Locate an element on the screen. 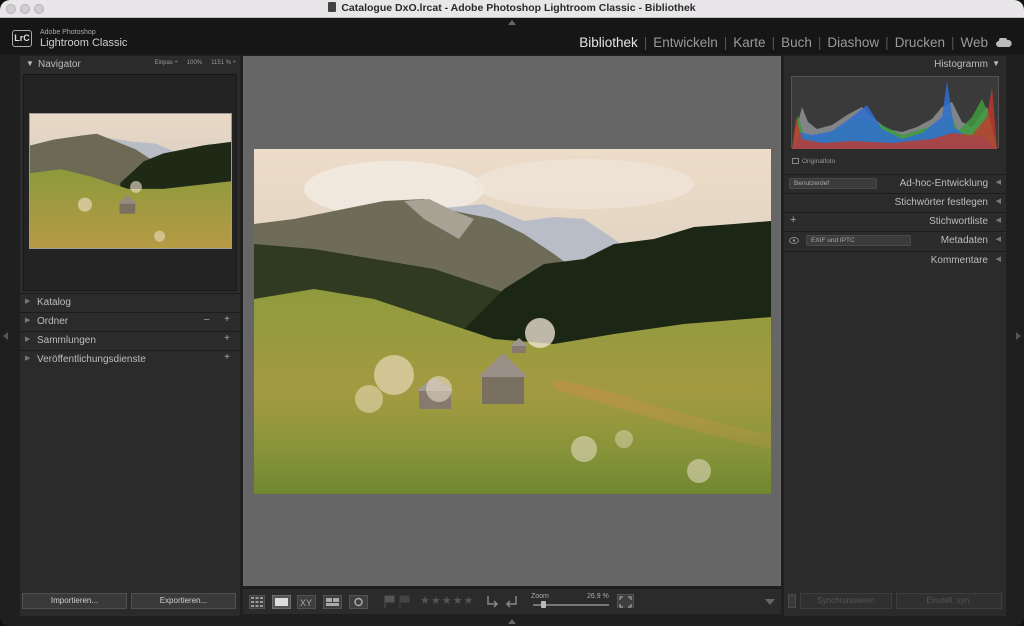 Image resolution: width=1024 pixels, height=626 pixels. panel-katalog: ▶ Katalog is located at coordinates (130, 301).